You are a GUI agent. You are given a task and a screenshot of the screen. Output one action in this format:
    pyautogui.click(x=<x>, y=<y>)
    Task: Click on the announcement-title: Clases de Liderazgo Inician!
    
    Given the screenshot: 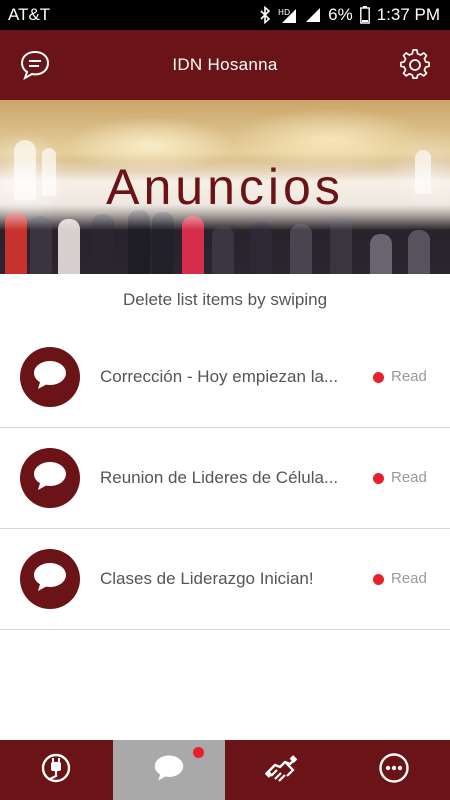 What is the action you would take?
    pyautogui.click(x=207, y=578)
    